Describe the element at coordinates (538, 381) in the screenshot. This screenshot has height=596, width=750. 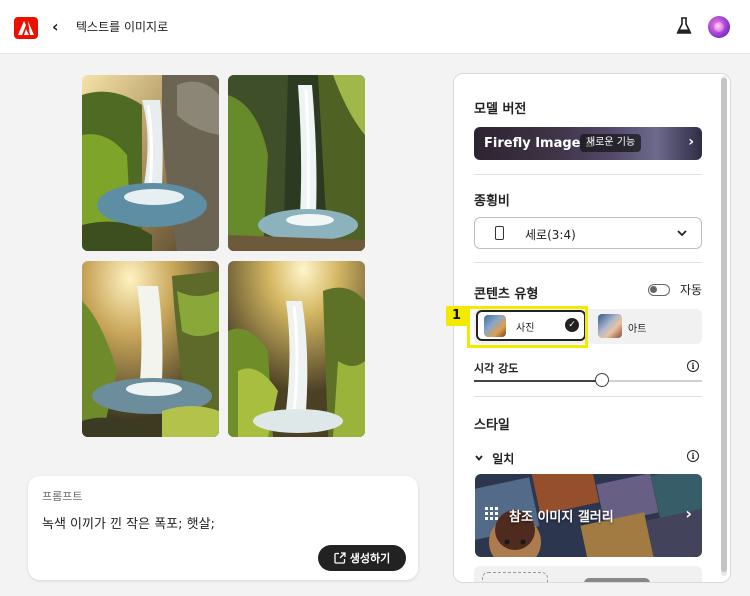
I see `slider-fill` at that location.